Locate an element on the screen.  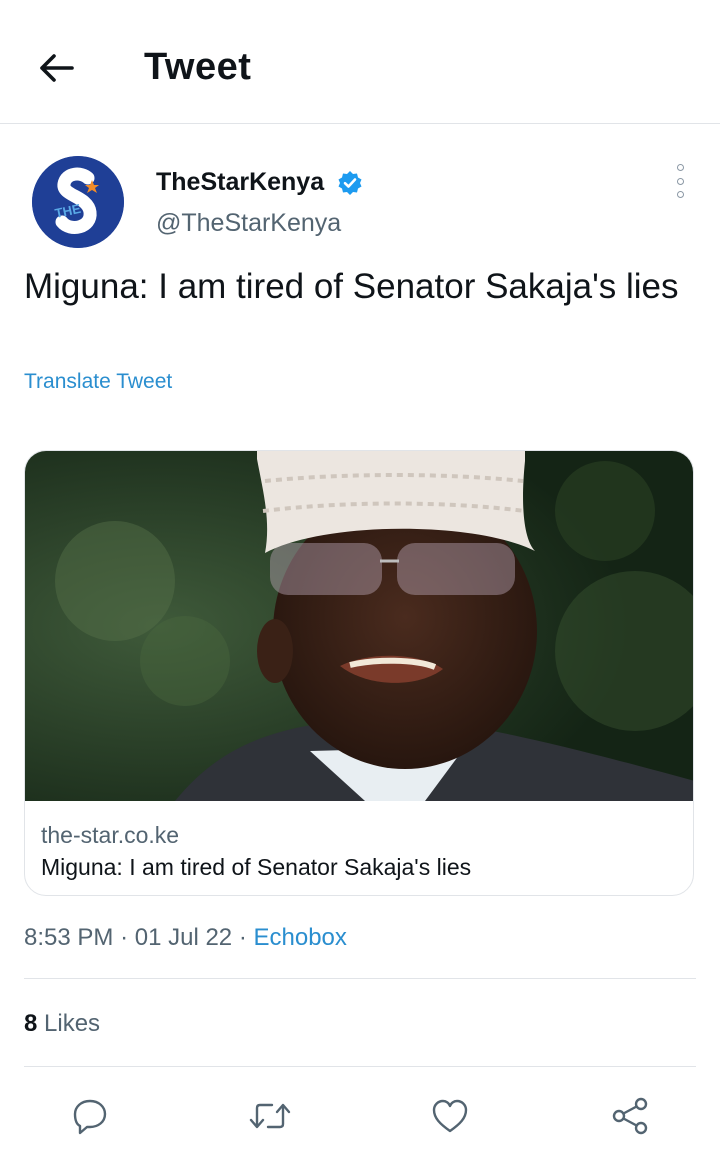
logo-icon: THE is located at coordinates (78, 202).